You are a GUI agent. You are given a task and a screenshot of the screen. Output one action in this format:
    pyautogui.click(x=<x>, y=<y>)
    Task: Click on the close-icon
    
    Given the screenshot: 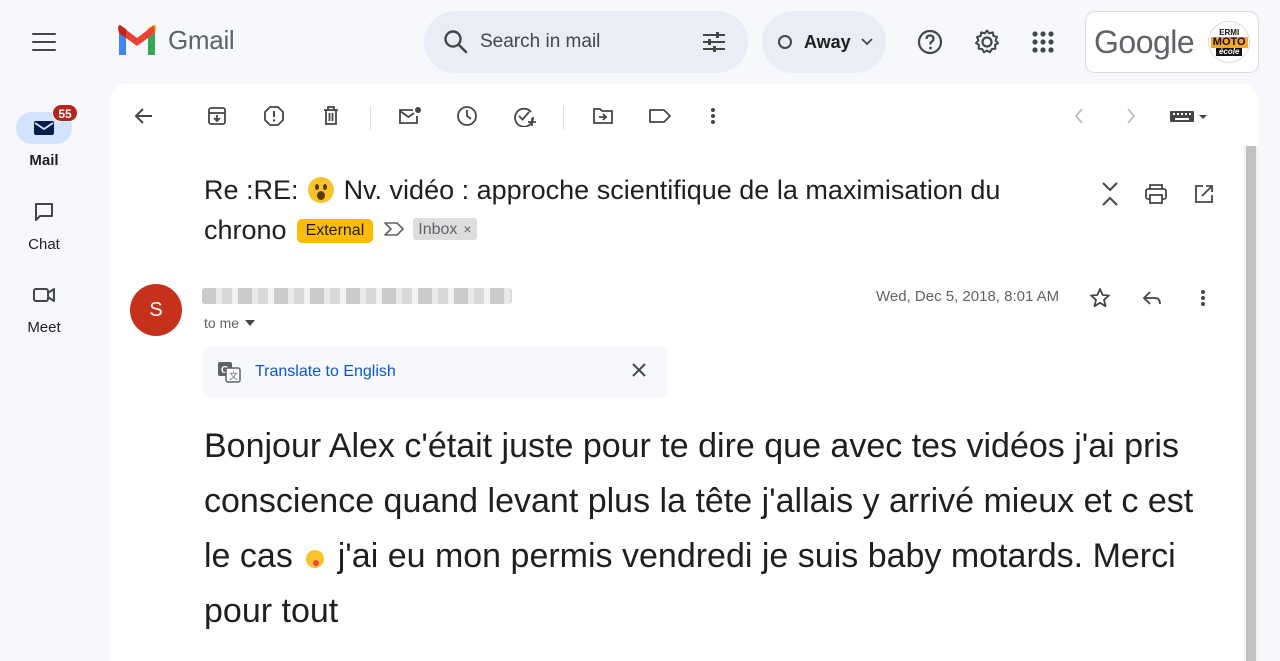 What is the action you would take?
    pyautogui.click(x=639, y=370)
    